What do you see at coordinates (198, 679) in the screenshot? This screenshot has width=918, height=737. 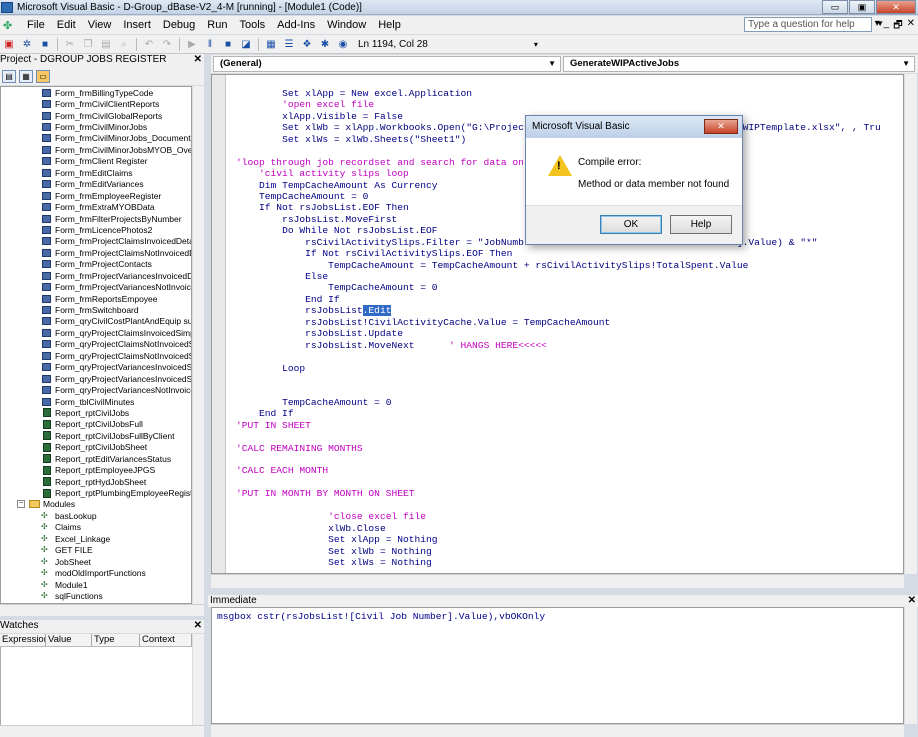 I see `watches-scrollbar` at bounding box center [198, 679].